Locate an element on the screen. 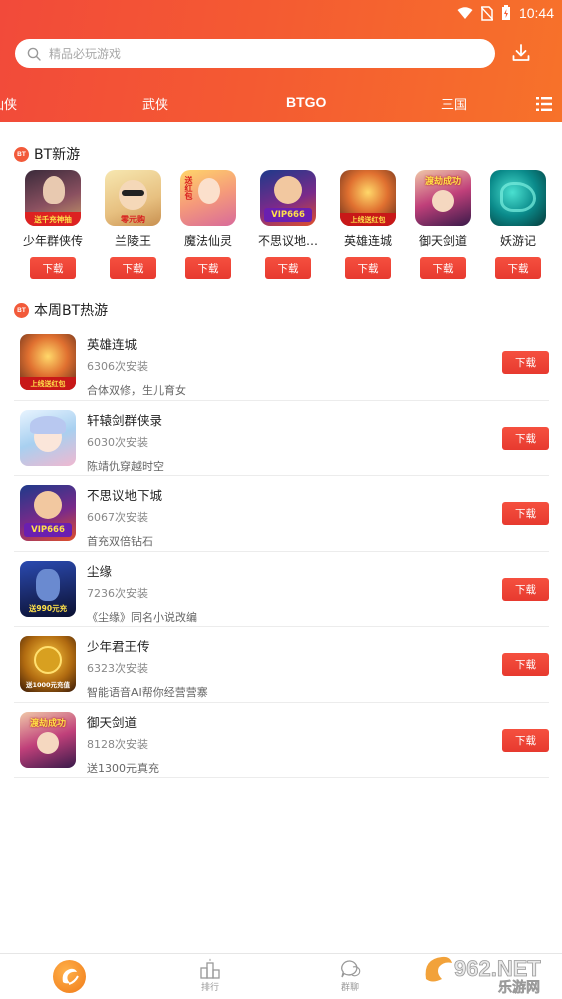  nav-home-icon is located at coordinates (69, 976).